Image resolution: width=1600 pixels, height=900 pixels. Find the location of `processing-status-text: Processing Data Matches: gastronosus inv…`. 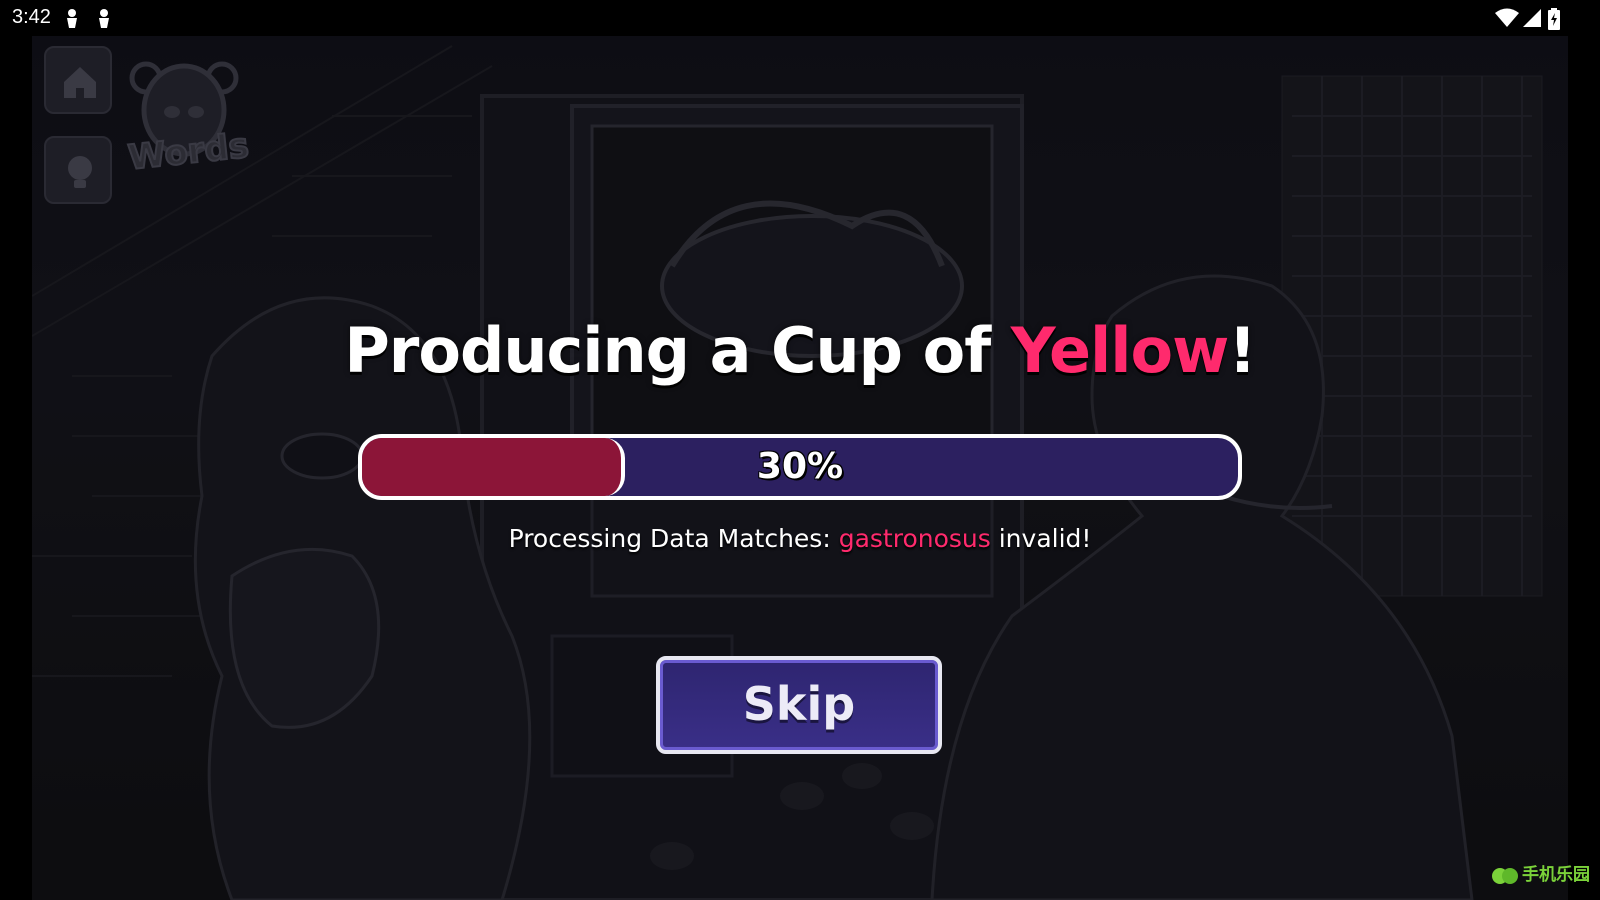

processing-status-text: Processing Data Matches: gastronosus inv… is located at coordinates (800, 538).